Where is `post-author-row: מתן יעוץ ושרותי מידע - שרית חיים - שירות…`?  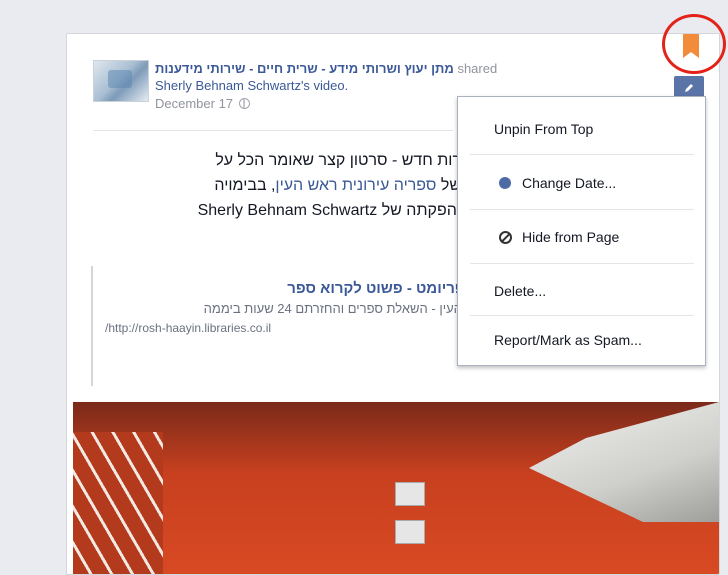
post-author-row: מתן יעוץ ושרותי מידע - שרית חיים - שירות… is located at coordinates (435, 68).